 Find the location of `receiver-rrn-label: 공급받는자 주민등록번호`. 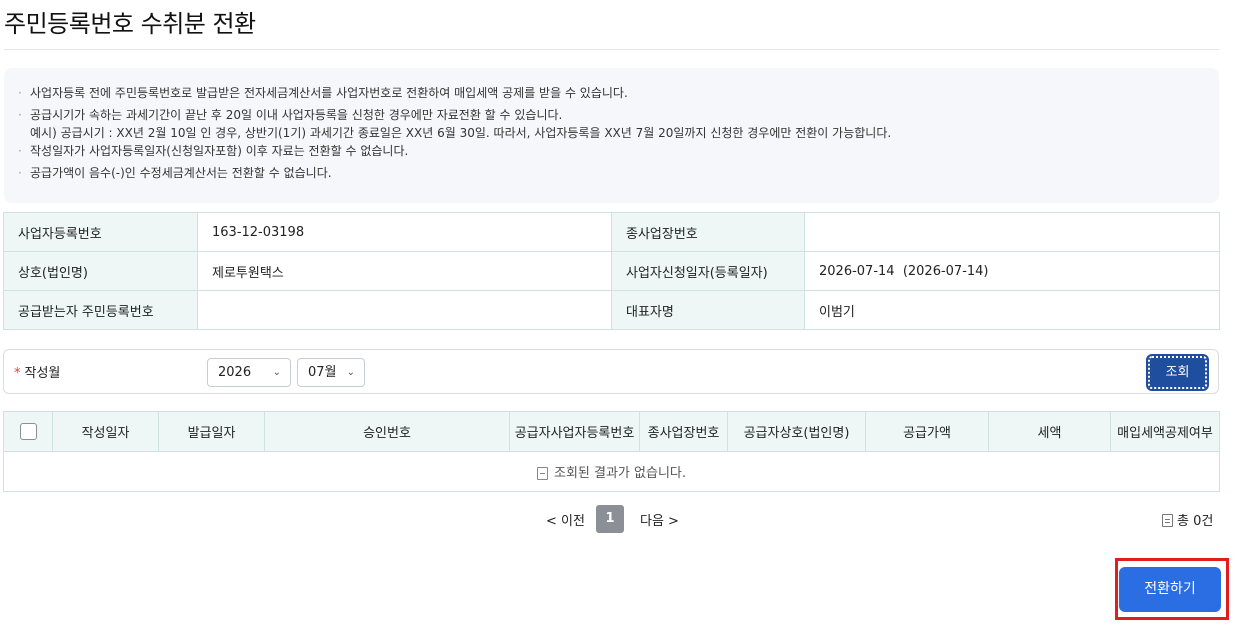

receiver-rrn-label: 공급받는자 주민등록번호 is located at coordinates (100, 310).